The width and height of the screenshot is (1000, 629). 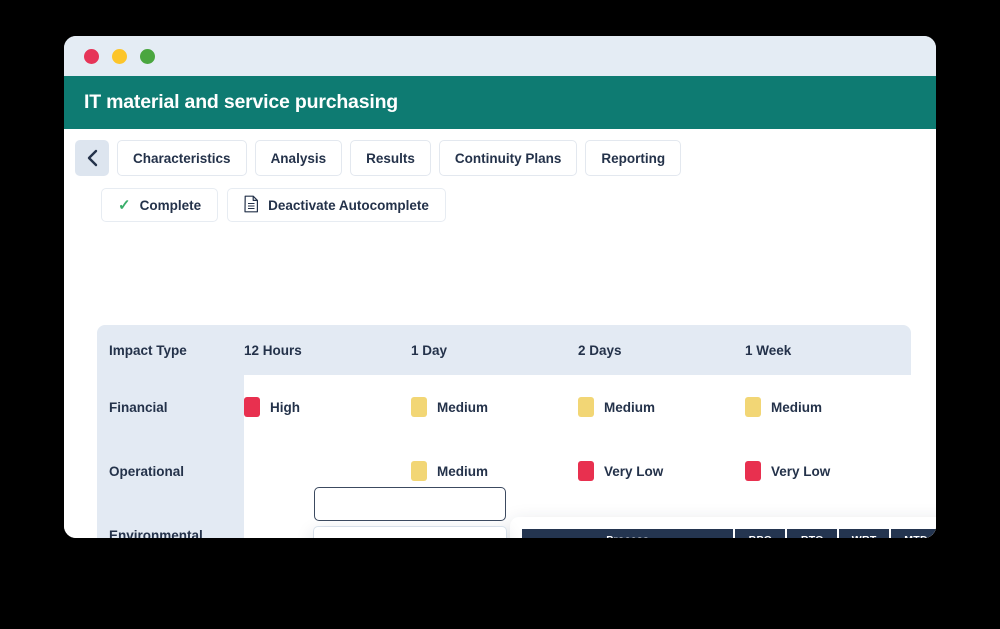 What do you see at coordinates (170, 471) in the screenshot?
I see `matrix-row-label: Operational` at bounding box center [170, 471].